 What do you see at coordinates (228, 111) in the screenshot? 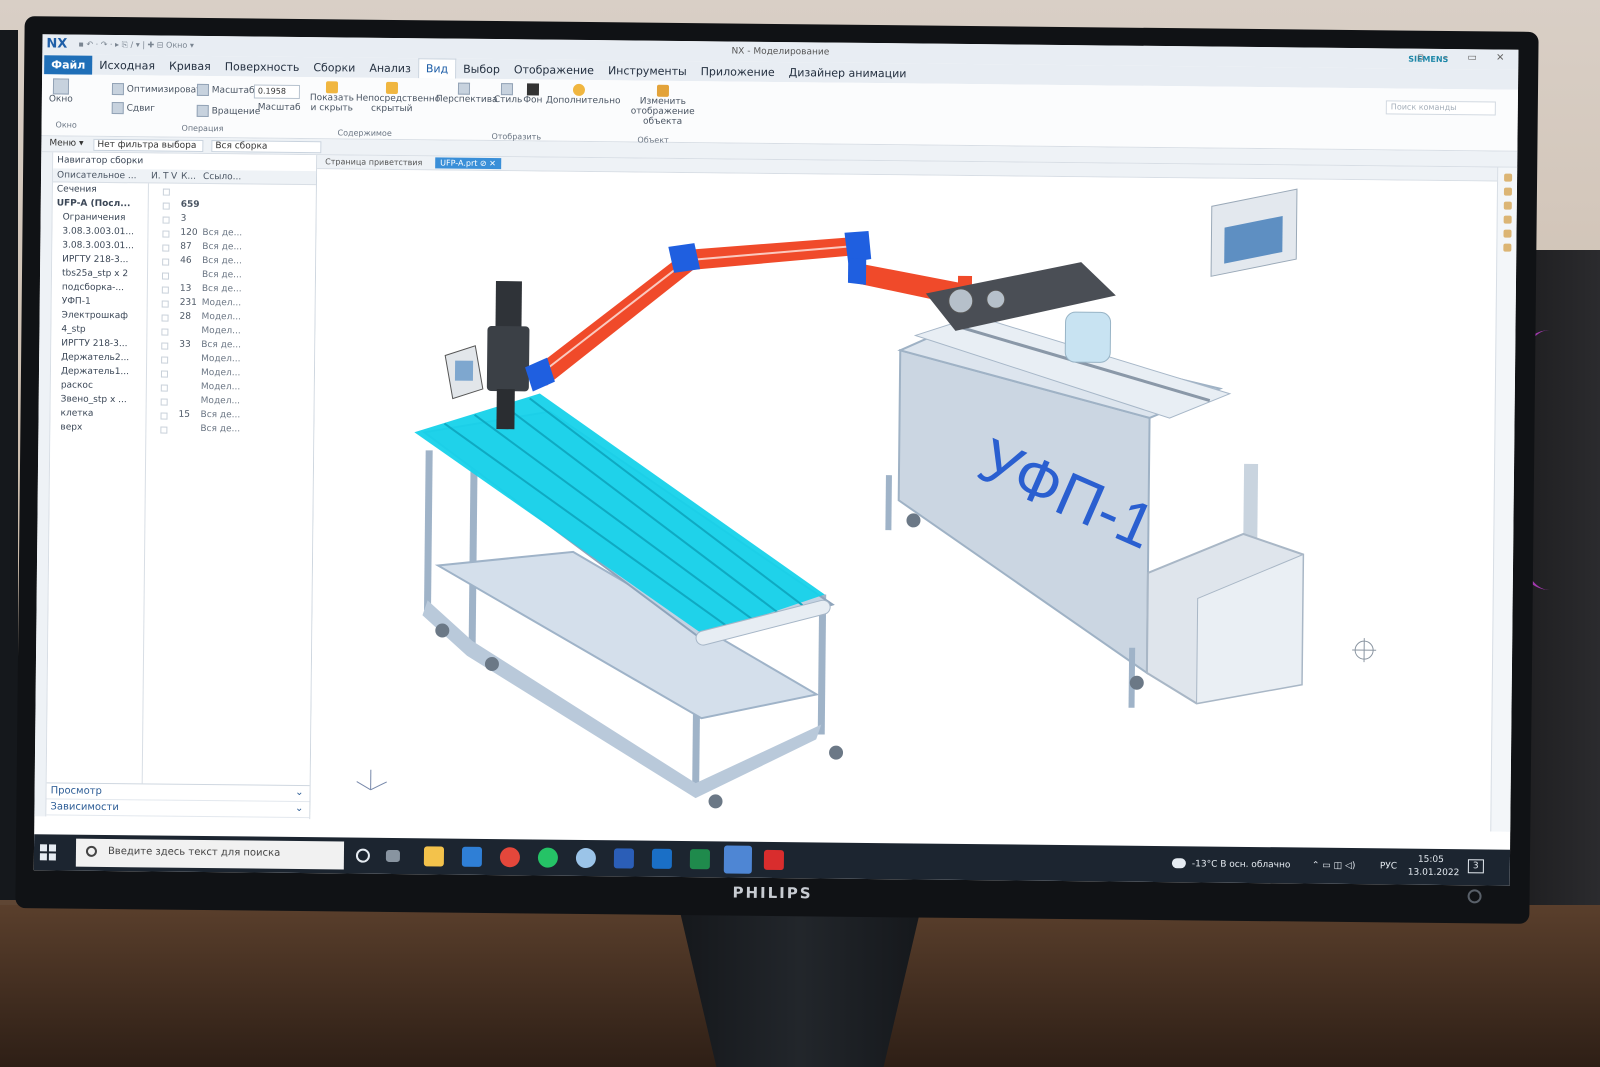
I see `rotate-button: Вращение` at bounding box center [228, 111].